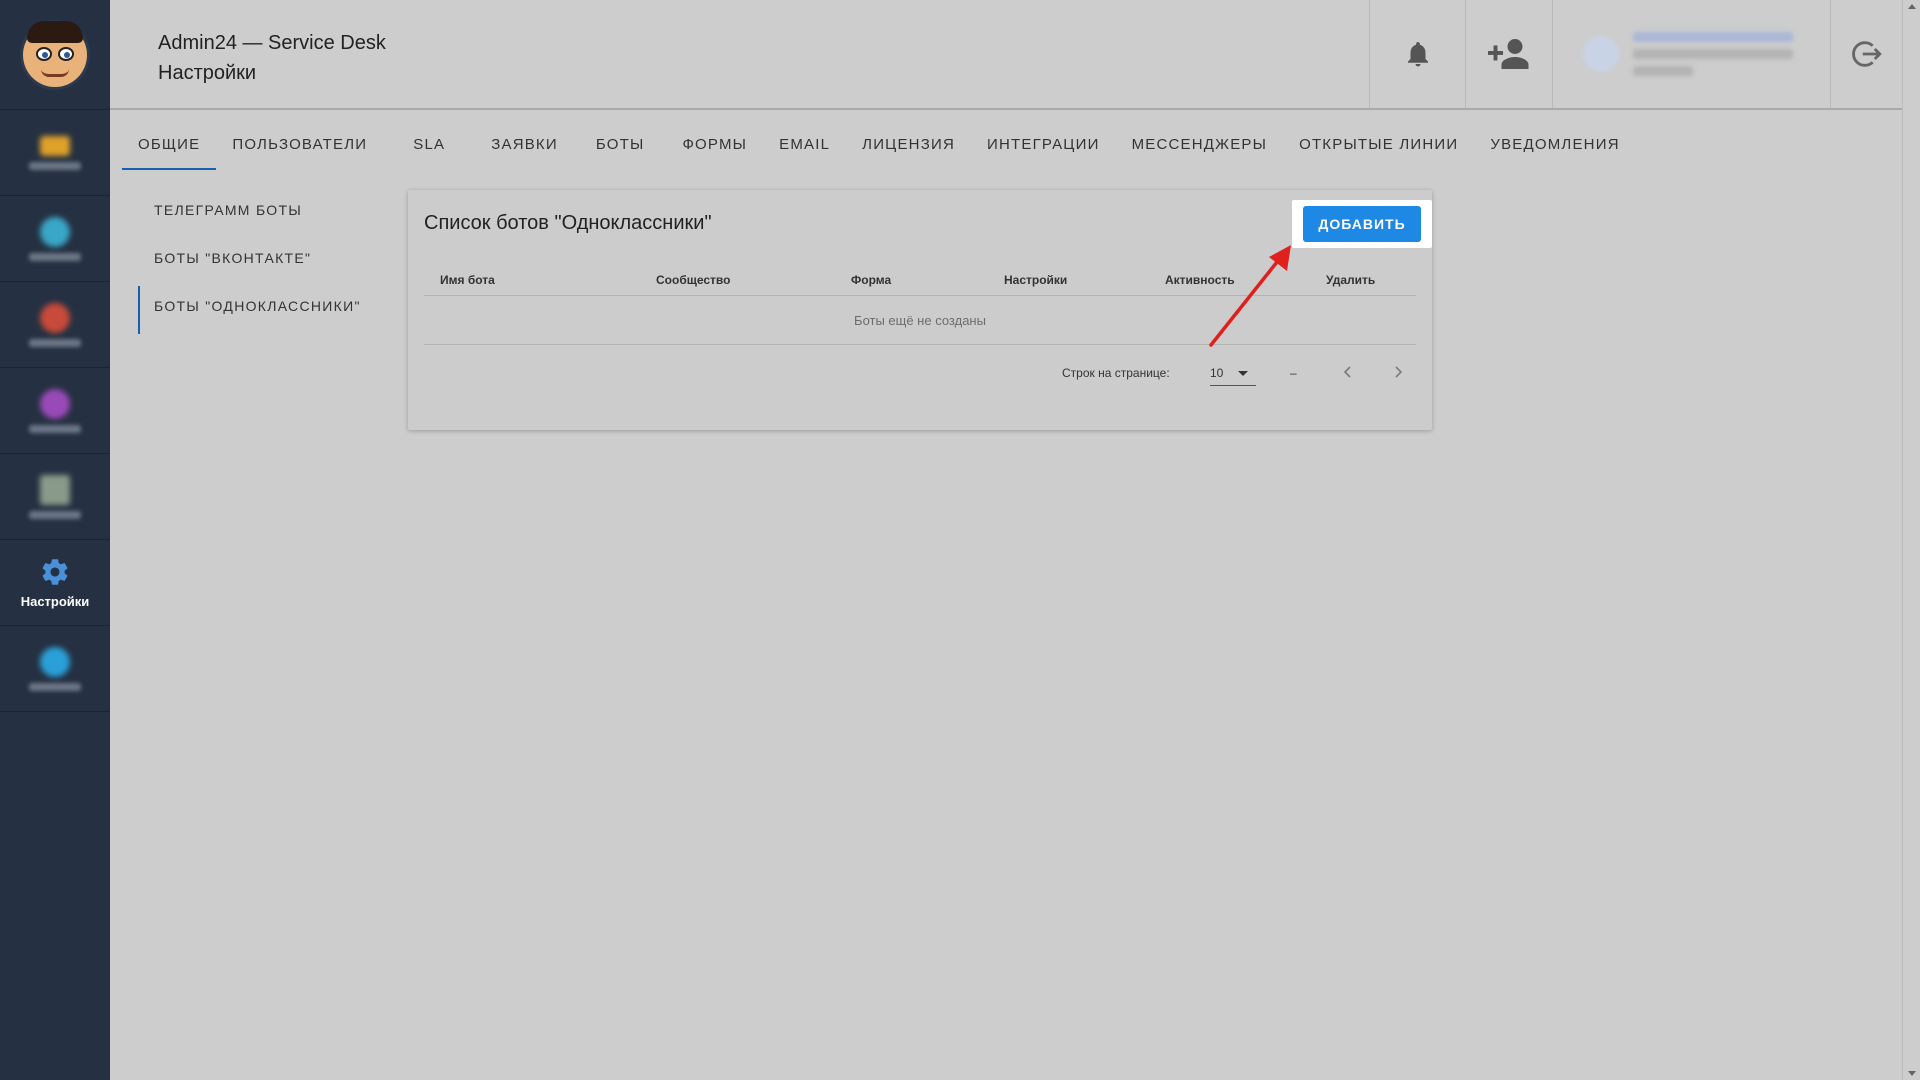 The width and height of the screenshot is (1920, 1080). I want to click on rows-per-page-value: 10, so click(1217, 373).